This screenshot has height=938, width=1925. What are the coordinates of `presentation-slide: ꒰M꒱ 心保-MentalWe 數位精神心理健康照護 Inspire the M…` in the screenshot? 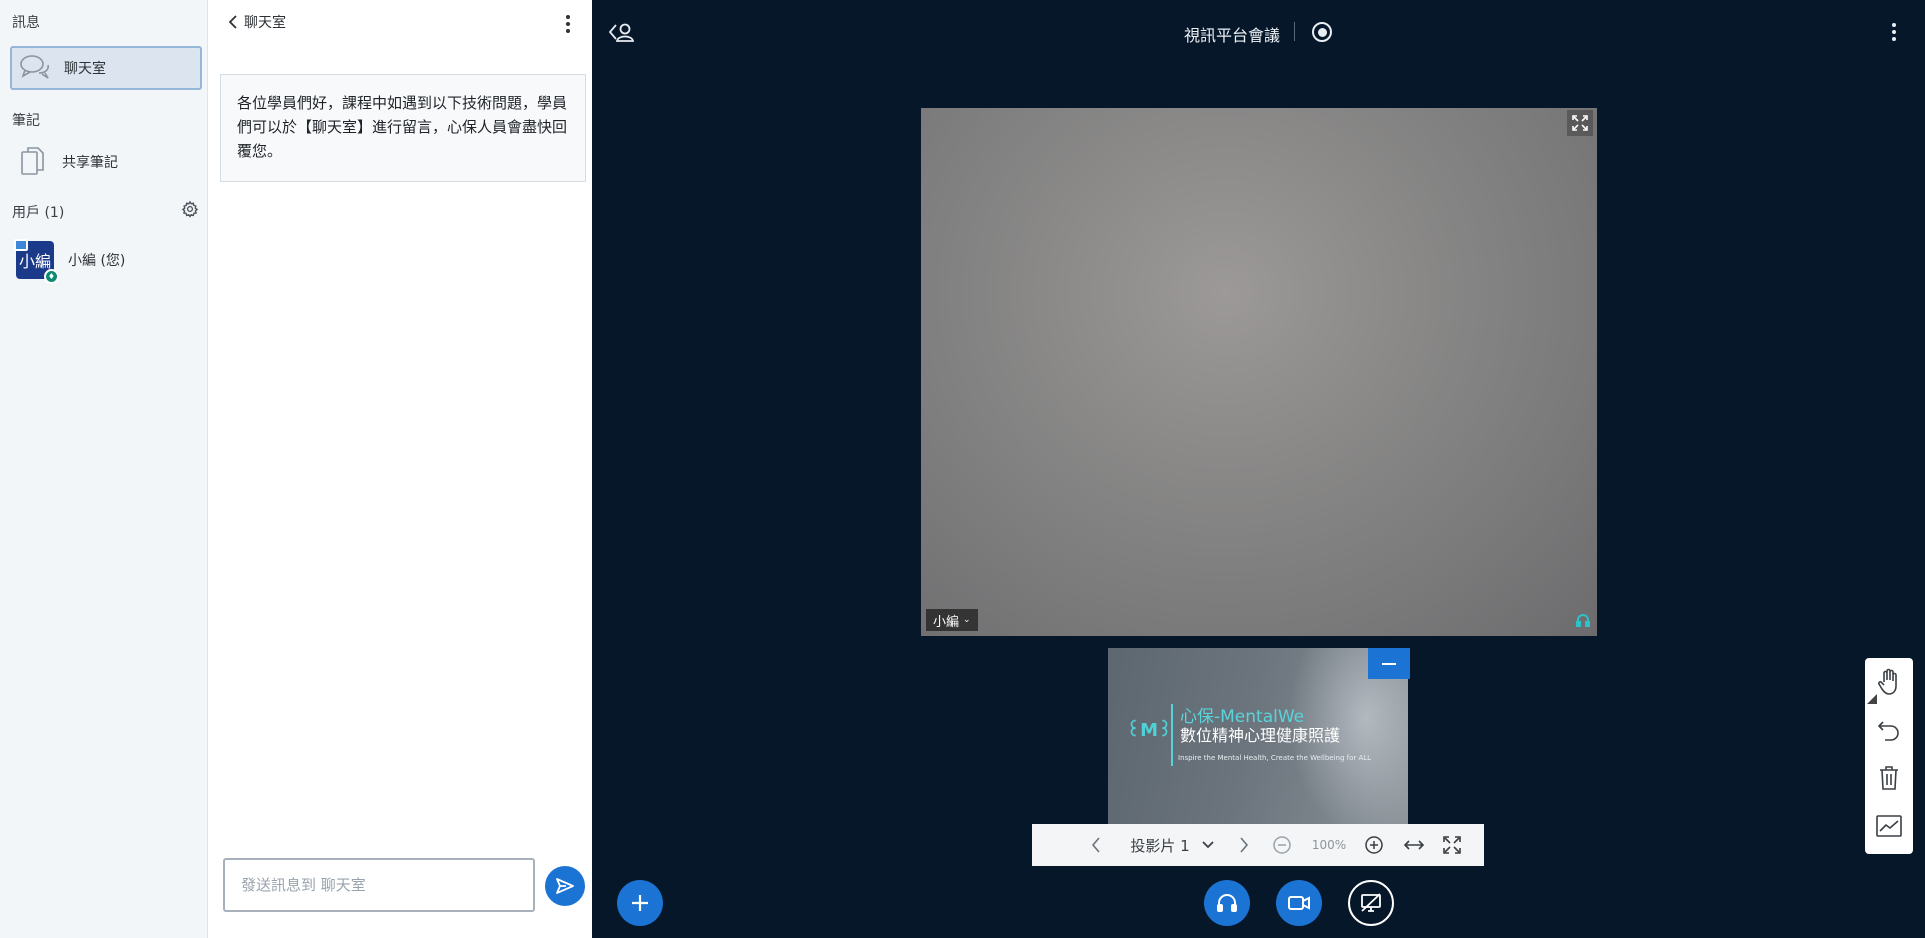 It's located at (1258, 736).